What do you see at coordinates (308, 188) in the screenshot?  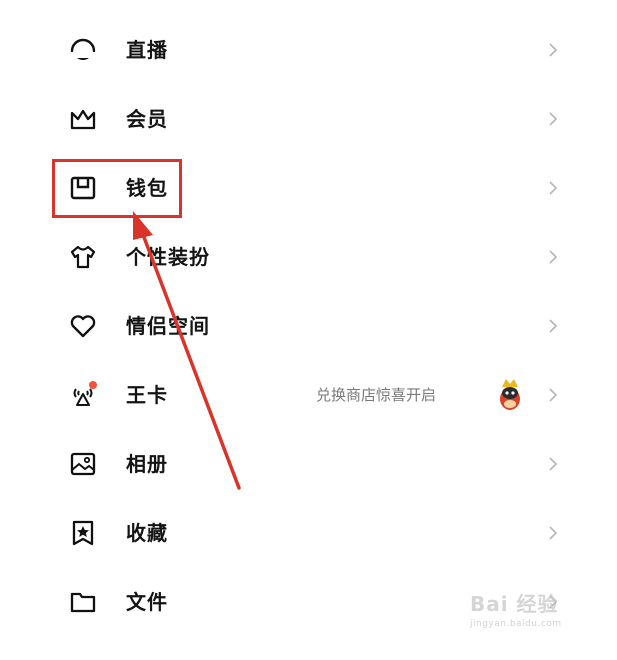 I see `menu-item-wallet: 钱包` at bounding box center [308, 188].